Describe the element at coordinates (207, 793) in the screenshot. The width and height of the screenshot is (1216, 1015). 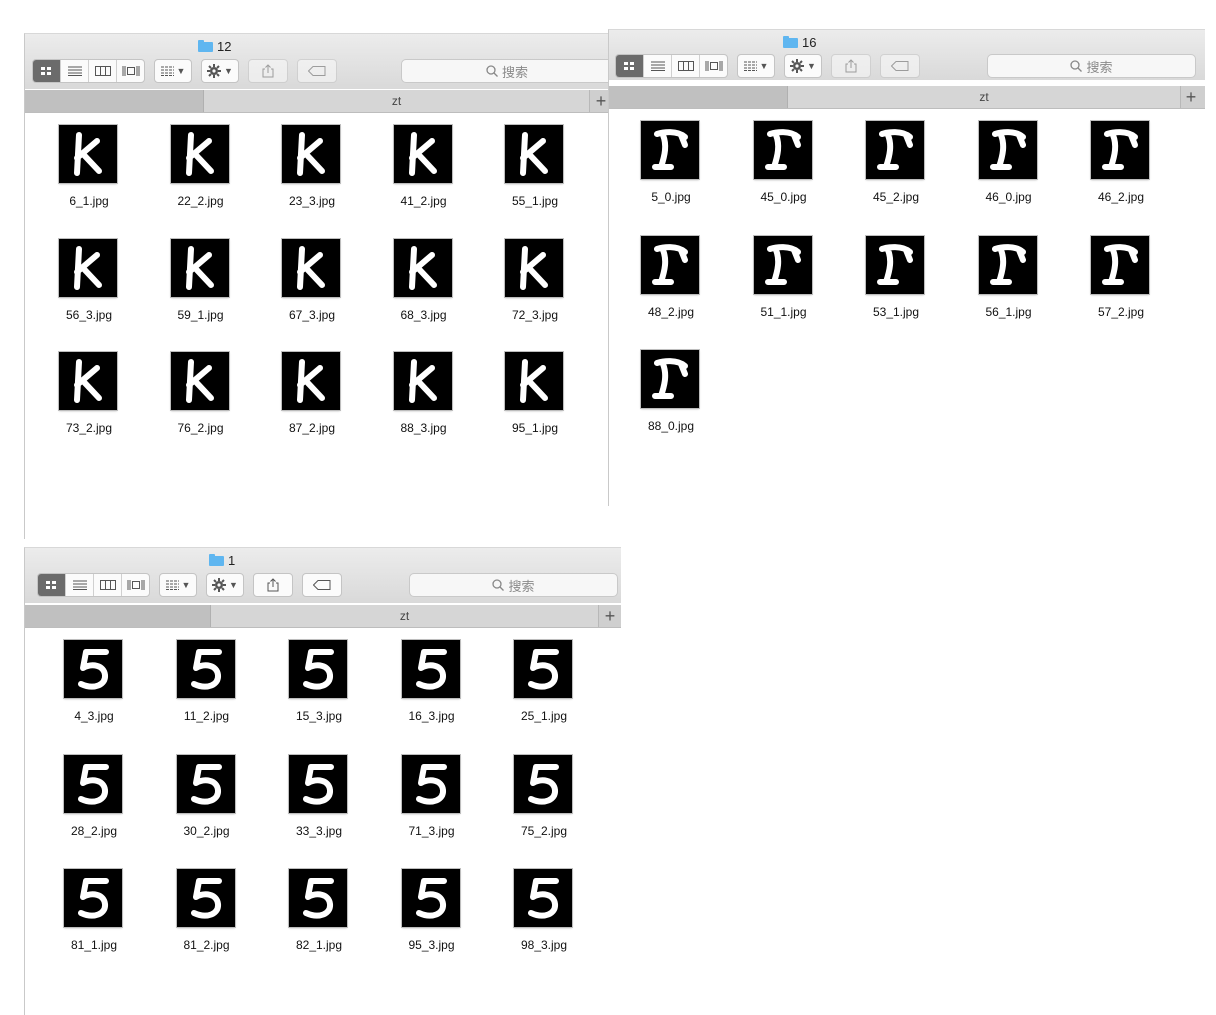
I see `file-item: 30_2.jpg` at that location.